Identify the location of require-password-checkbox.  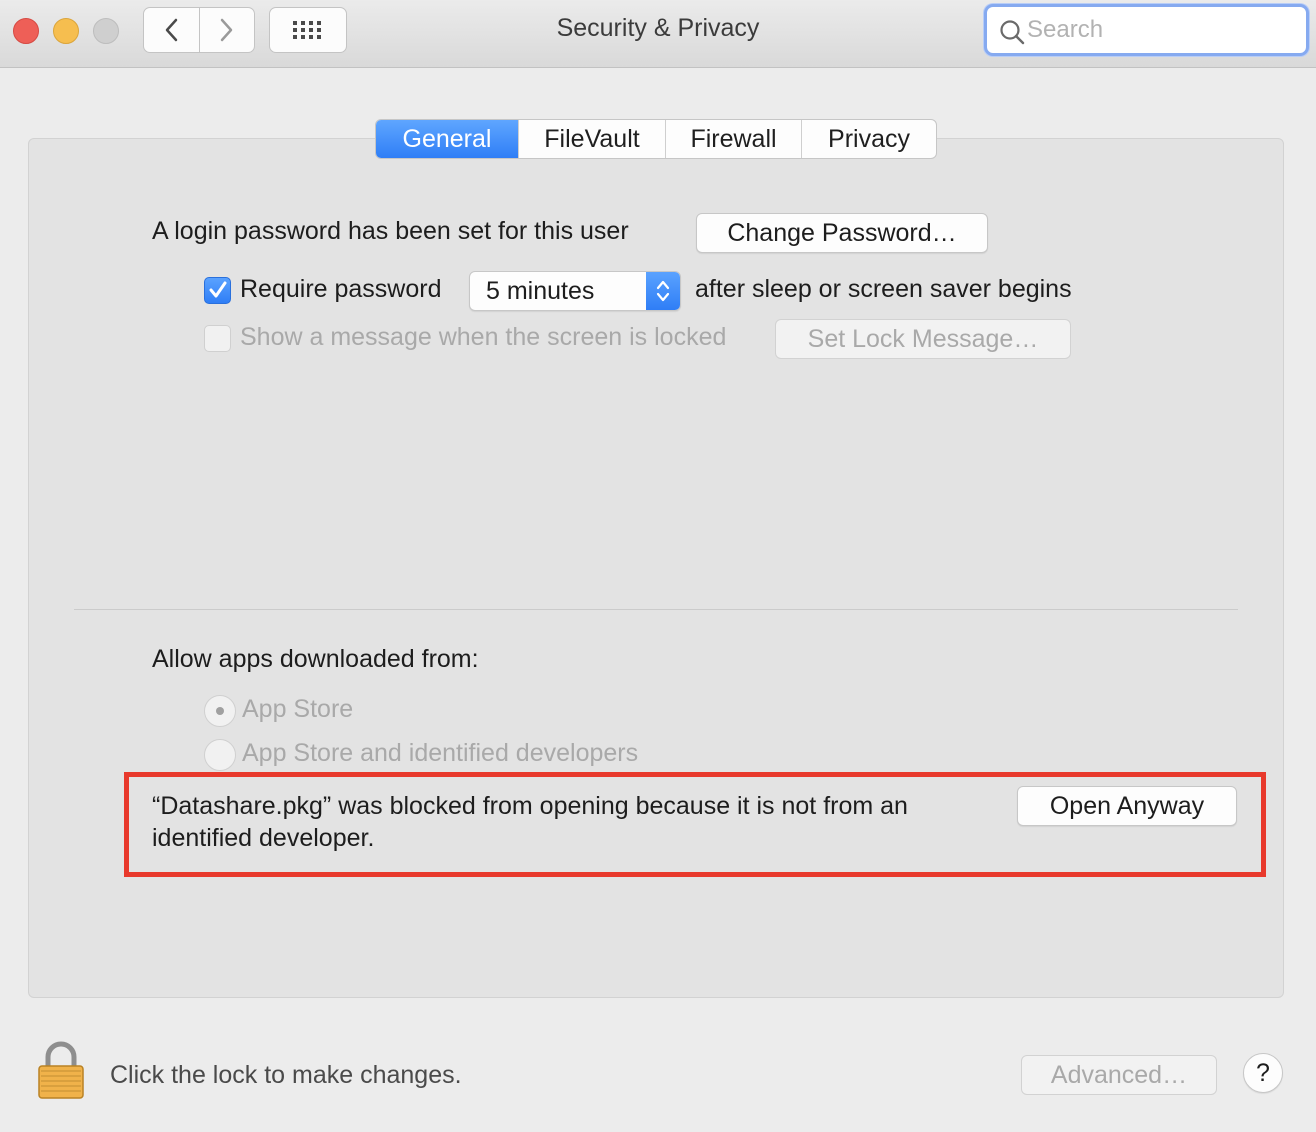
(217, 290).